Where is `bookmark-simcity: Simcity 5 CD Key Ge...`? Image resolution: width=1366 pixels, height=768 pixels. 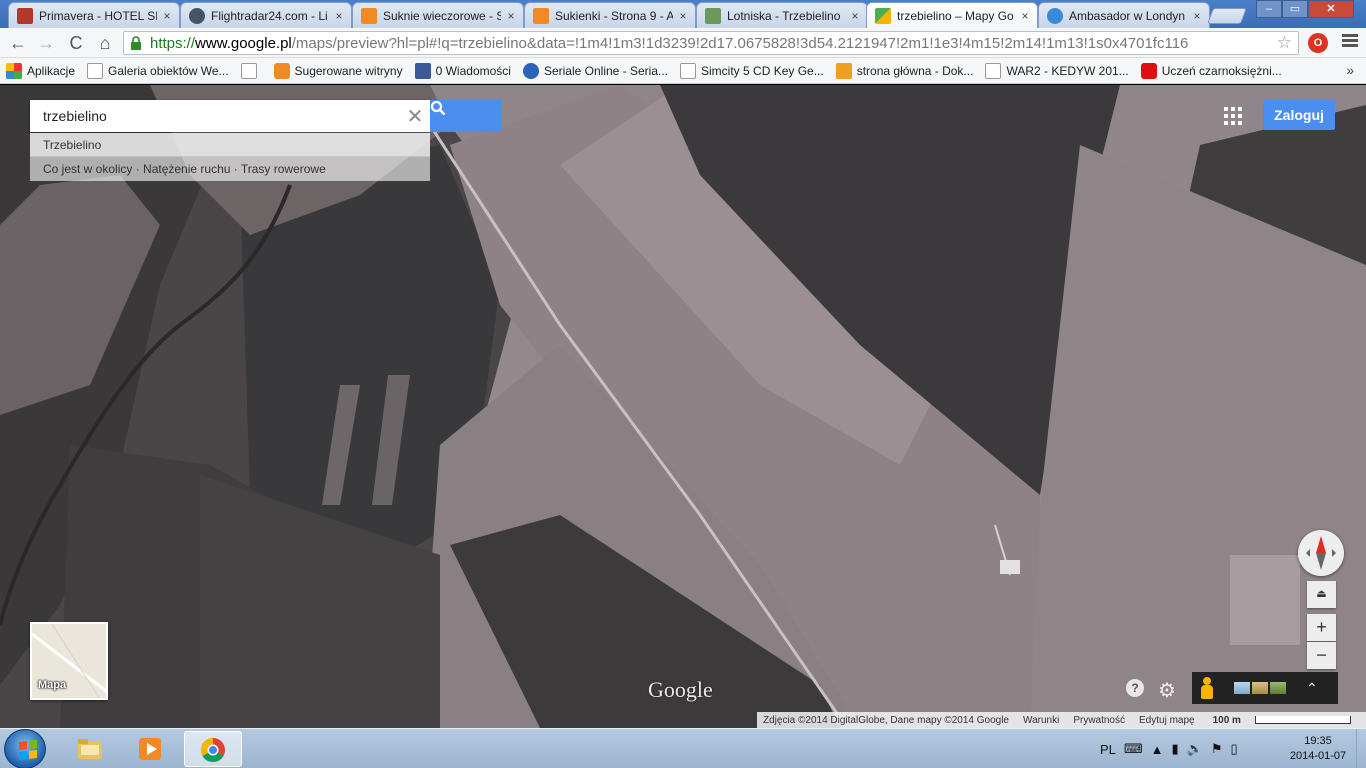
bookmark-simcity: Simcity 5 CD Key Ge... is located at coordinates (752, 70).